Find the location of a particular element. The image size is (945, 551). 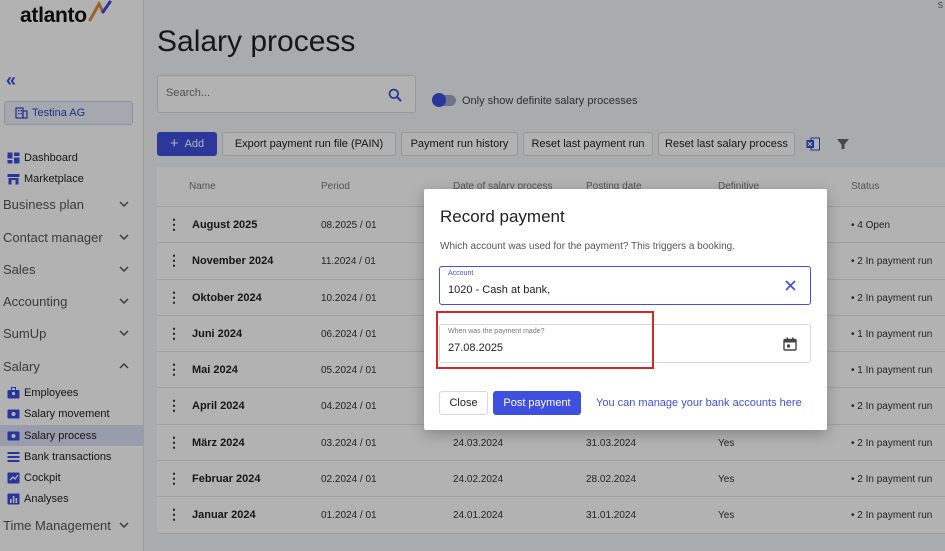

manage-bank-accounts-link: You can manage your bank accounts here is located at coordinates (699, 403).